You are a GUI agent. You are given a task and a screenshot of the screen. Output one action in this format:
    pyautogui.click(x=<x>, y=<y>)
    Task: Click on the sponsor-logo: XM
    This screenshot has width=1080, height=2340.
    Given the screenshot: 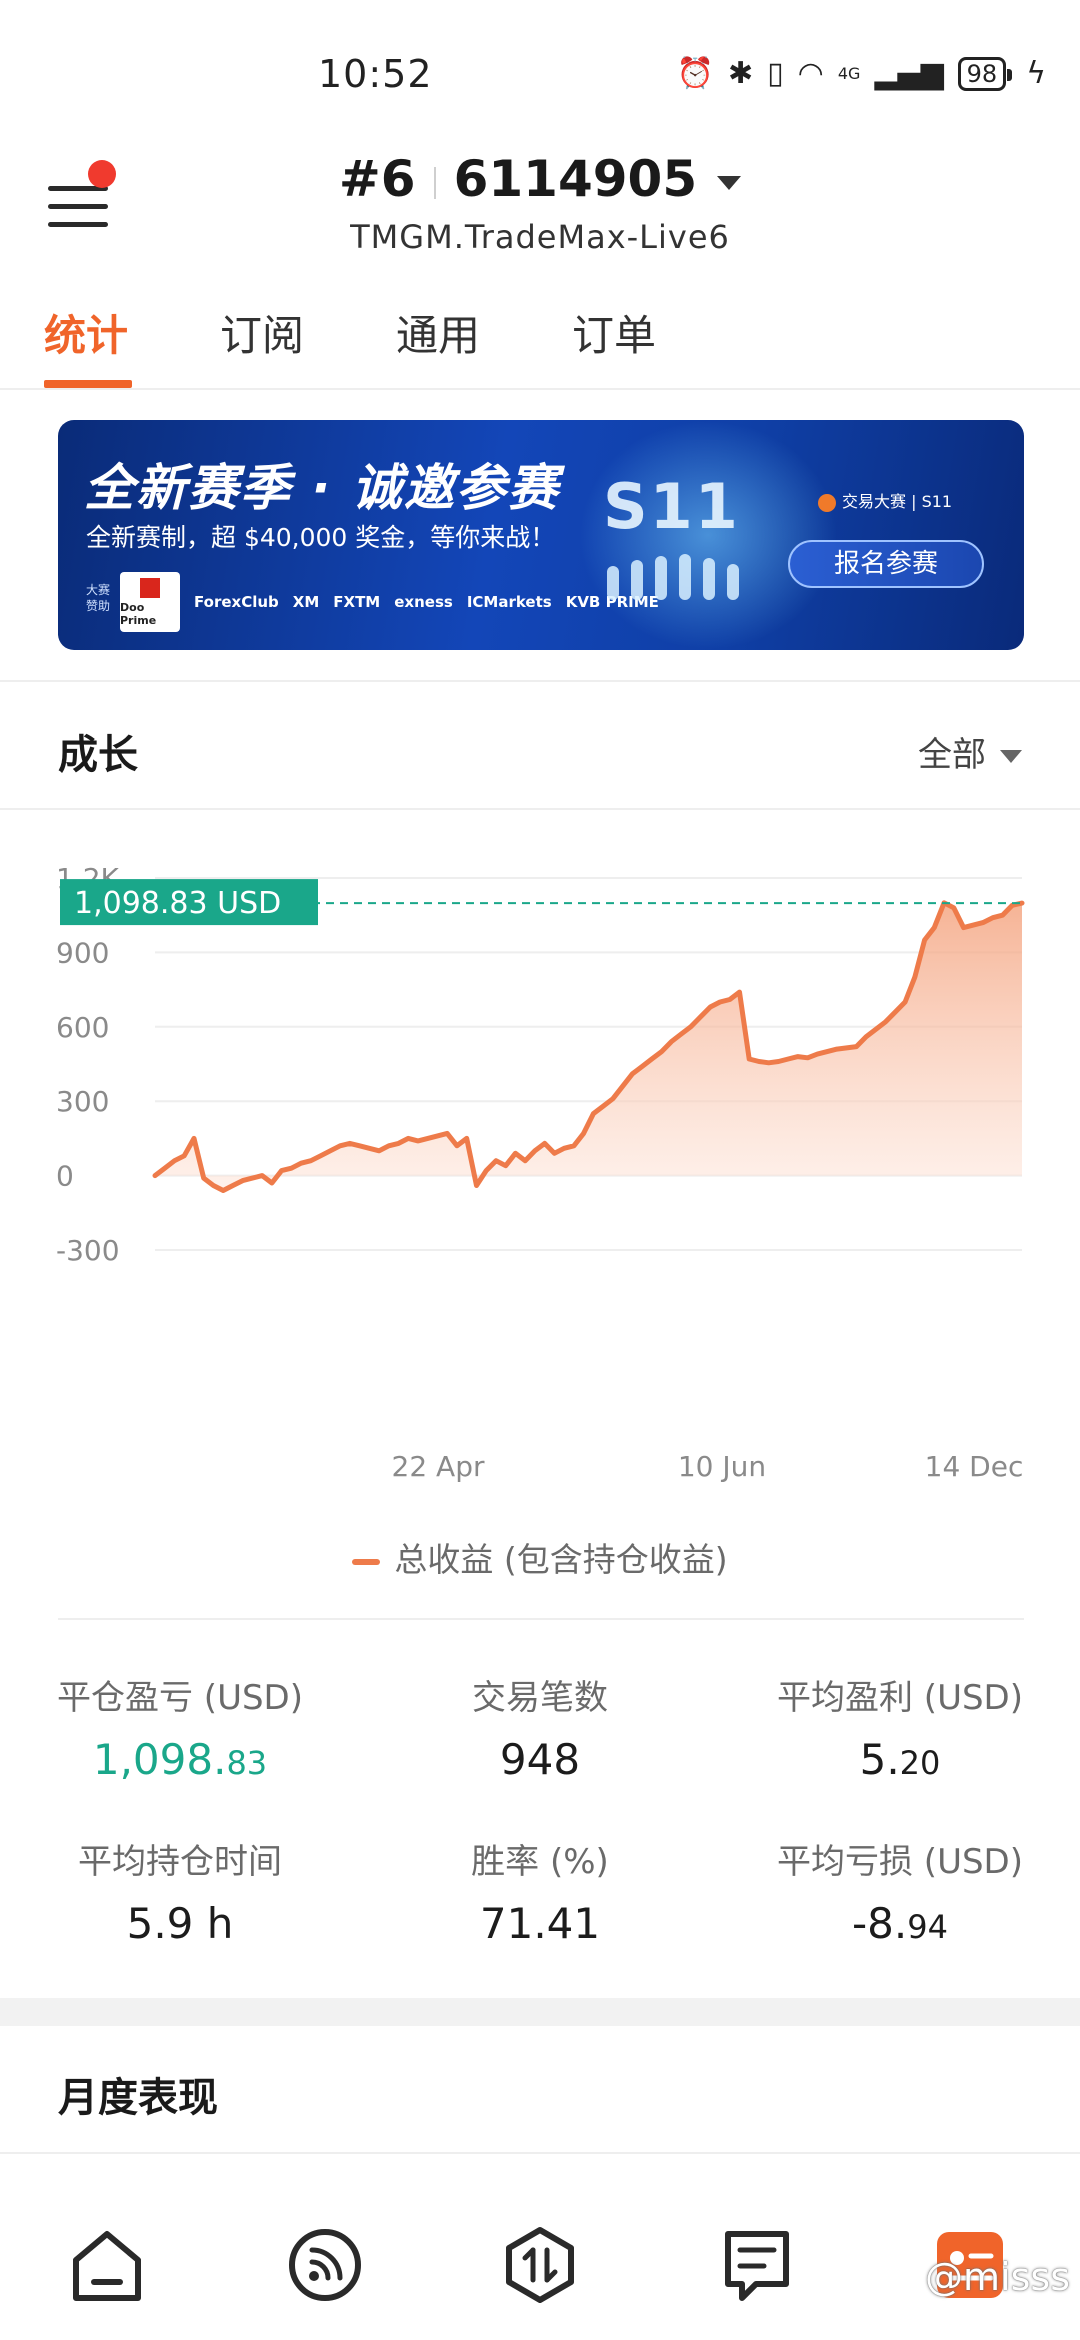 What is the action you would take?
    pyautogui.click(x=306, y=602)
    